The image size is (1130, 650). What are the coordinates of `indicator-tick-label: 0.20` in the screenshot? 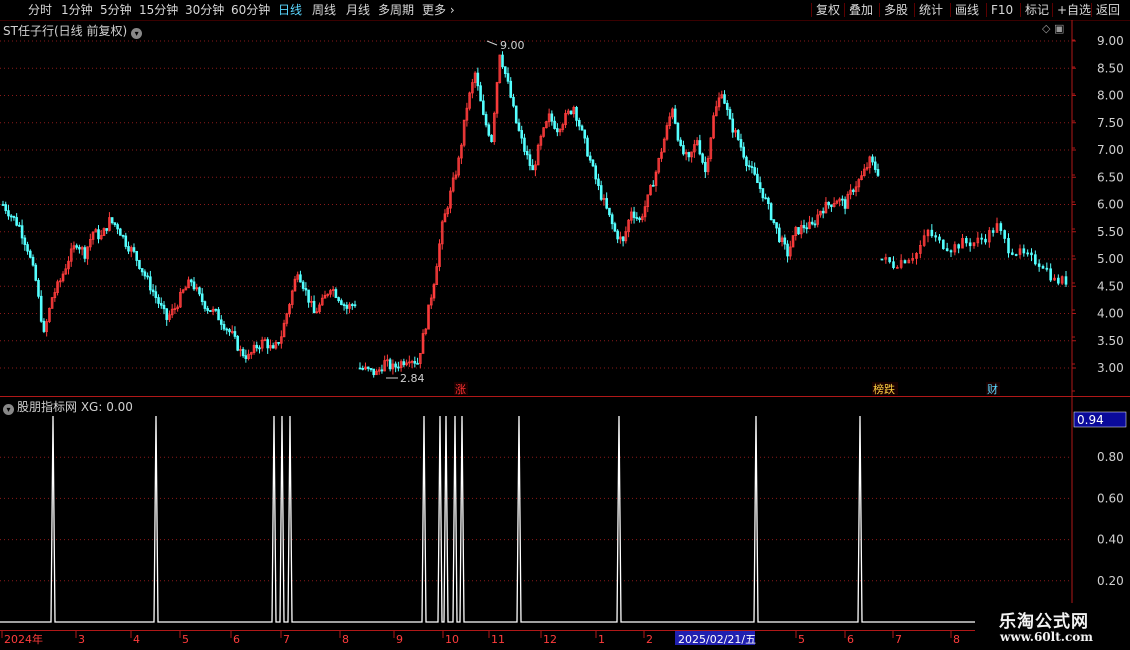 It's located at (1110, 581).